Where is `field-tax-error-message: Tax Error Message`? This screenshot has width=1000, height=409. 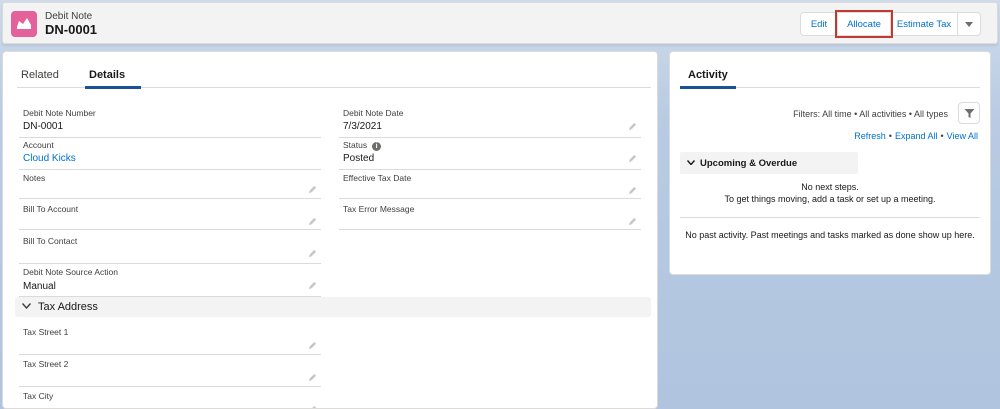
field-tax-error-message: Tax Error Message is located at coordinates (490, 217).